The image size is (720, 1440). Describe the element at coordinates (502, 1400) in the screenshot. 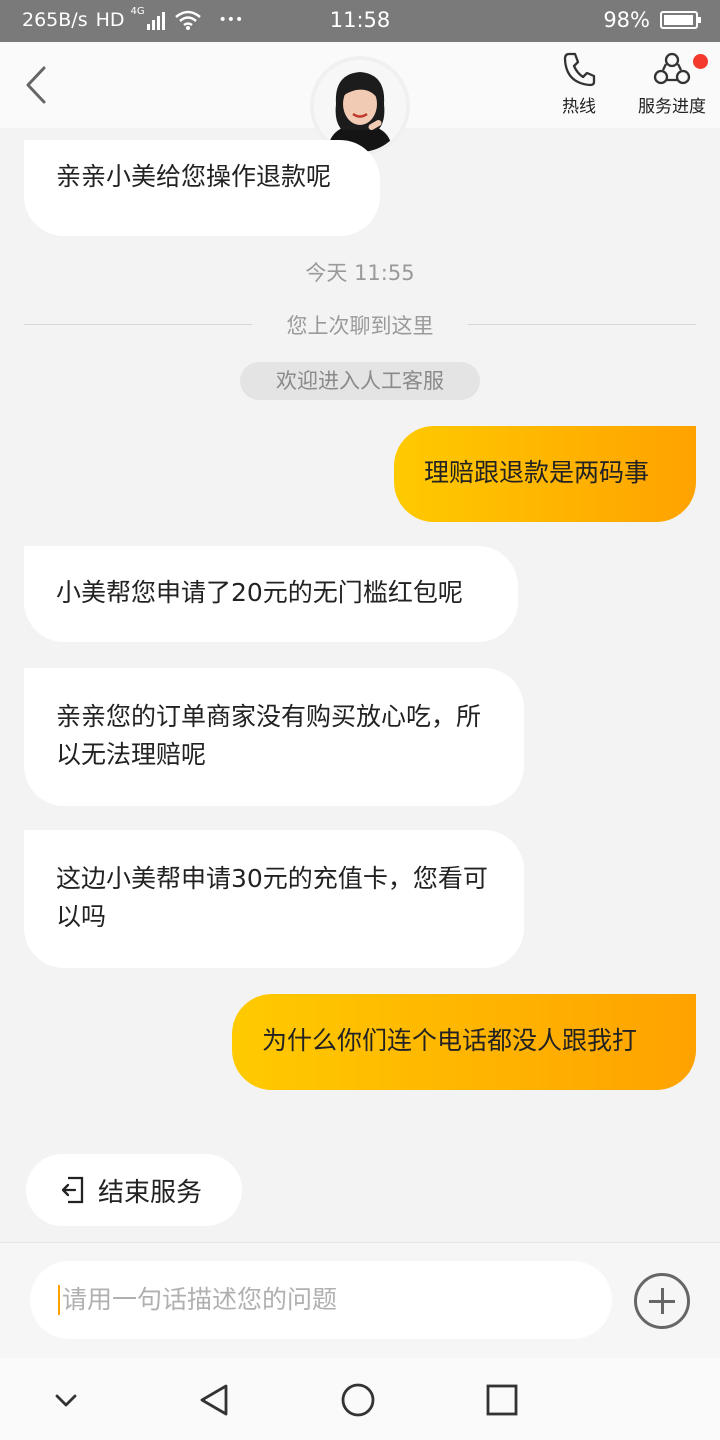

I see `nav-recents-icon` at that location.